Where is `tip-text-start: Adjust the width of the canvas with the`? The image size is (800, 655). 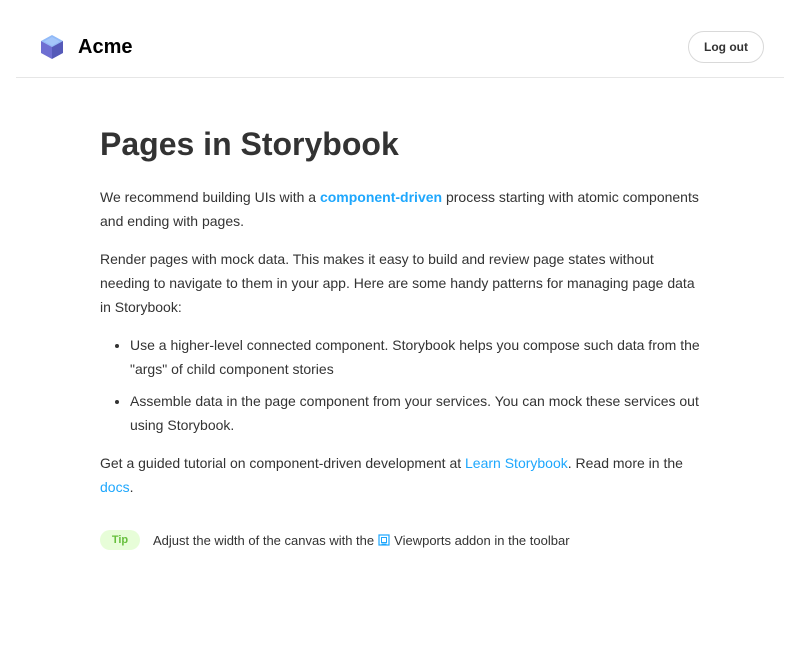
tip-text-start: Adjust the width of the canvas with the is located at coordinates (264, 540).